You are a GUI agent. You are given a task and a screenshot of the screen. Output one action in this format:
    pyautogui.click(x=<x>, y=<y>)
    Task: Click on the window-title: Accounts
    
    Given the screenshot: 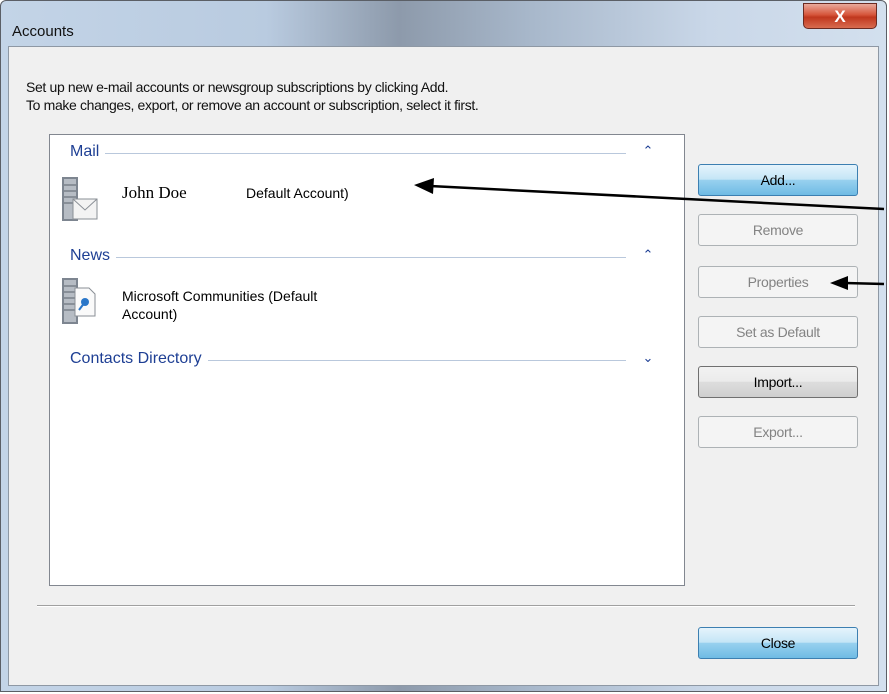 What is the action you would take?
    pyautogui.click(x=43, y=31)
    